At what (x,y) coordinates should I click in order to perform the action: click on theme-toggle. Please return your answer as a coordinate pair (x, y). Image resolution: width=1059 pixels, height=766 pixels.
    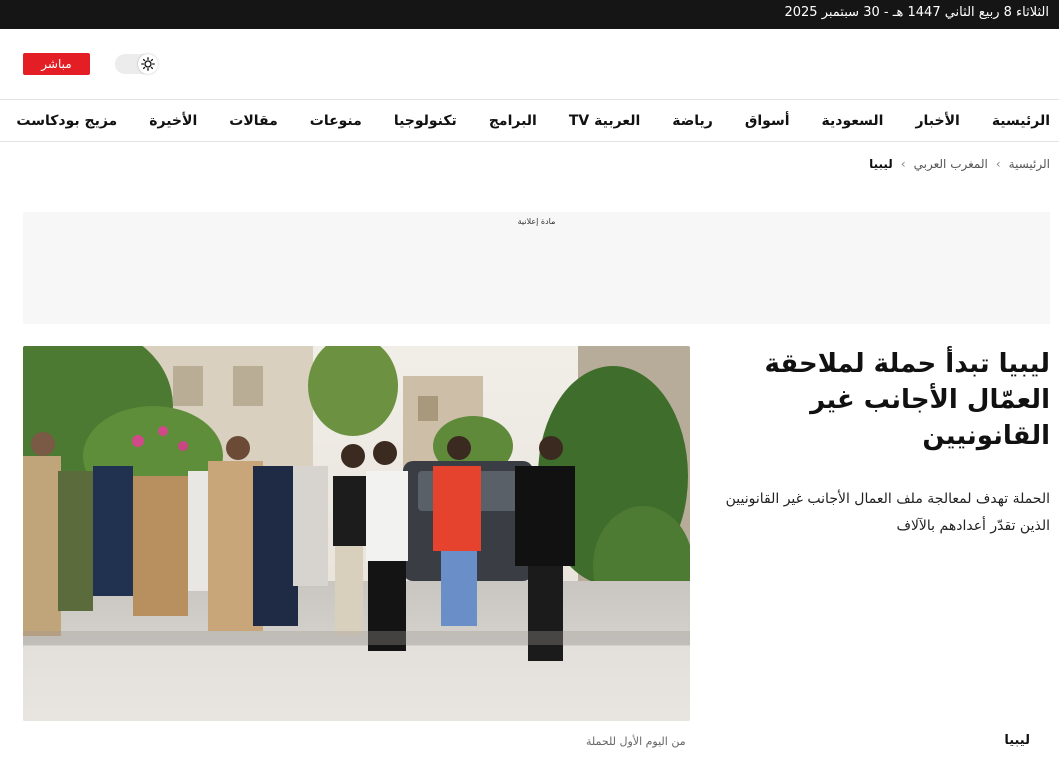
    Looking at the image, I should click on (136, 64).